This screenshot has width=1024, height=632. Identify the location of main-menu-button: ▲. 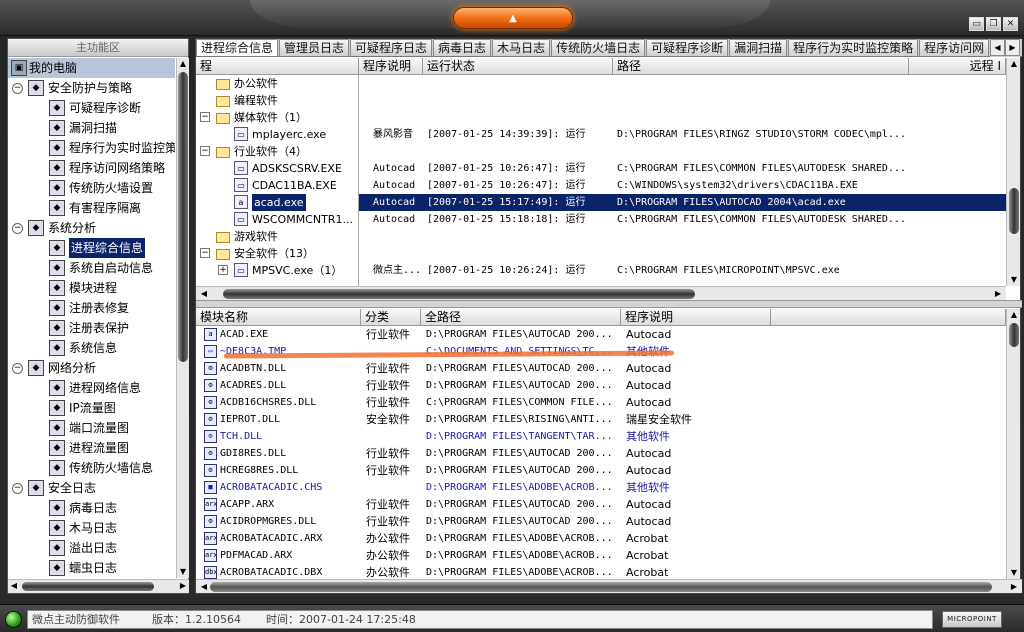
(513, 18).